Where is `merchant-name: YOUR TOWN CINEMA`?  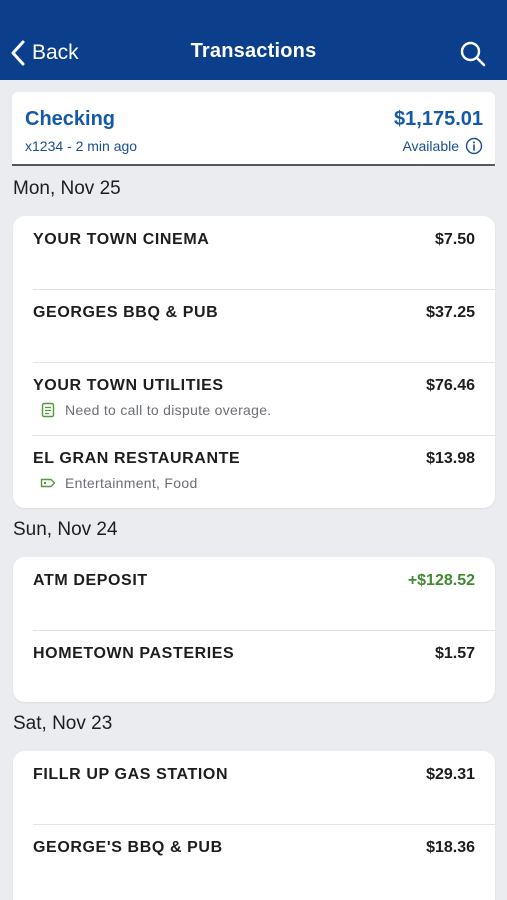 merchant-name: YOUR TOWN CINEMA is located at coordinates (121, 239).